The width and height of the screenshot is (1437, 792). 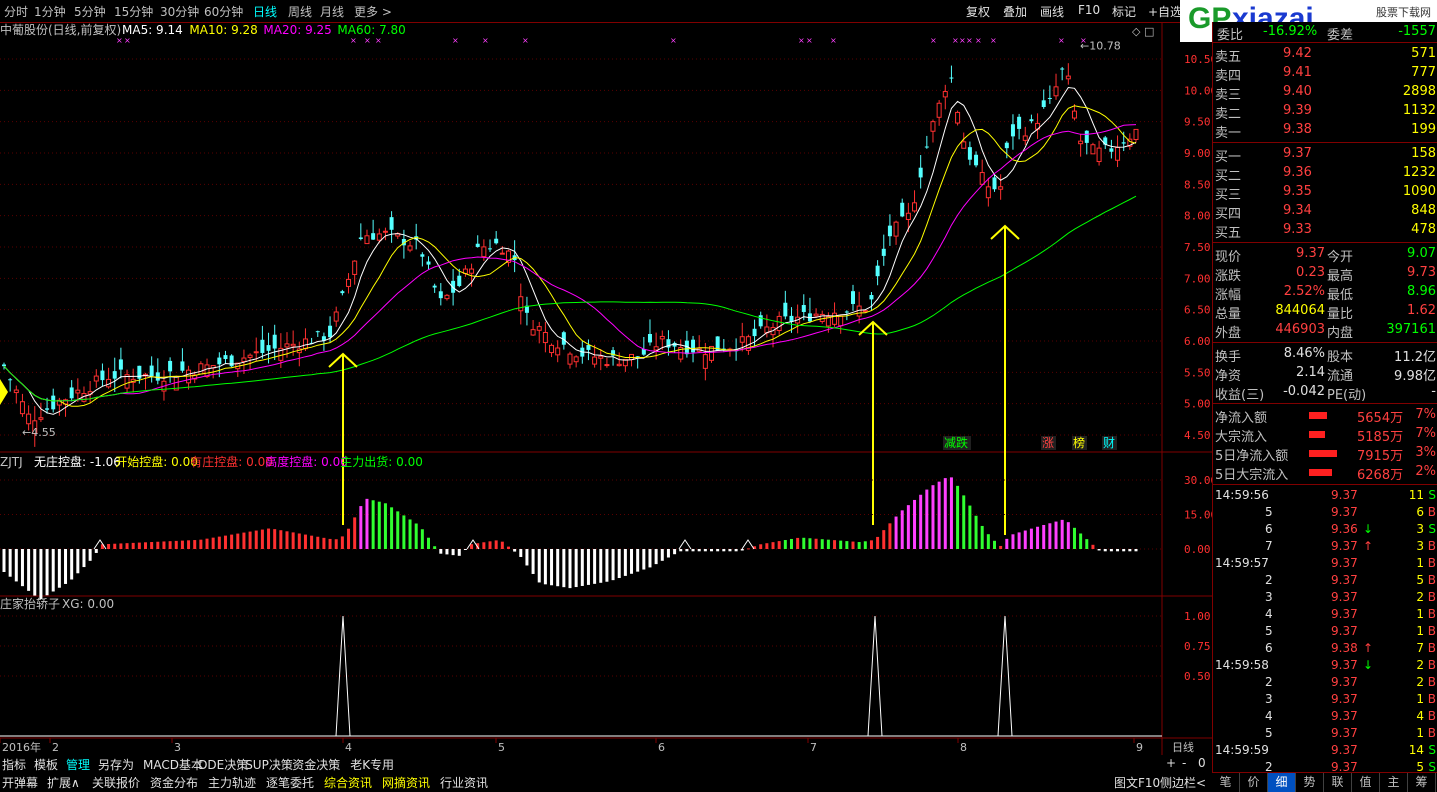 What do you see at coordinates (1420, 648) in the screenshot?
I see `tick-volume: 7` at bounding box center [1420, 648].